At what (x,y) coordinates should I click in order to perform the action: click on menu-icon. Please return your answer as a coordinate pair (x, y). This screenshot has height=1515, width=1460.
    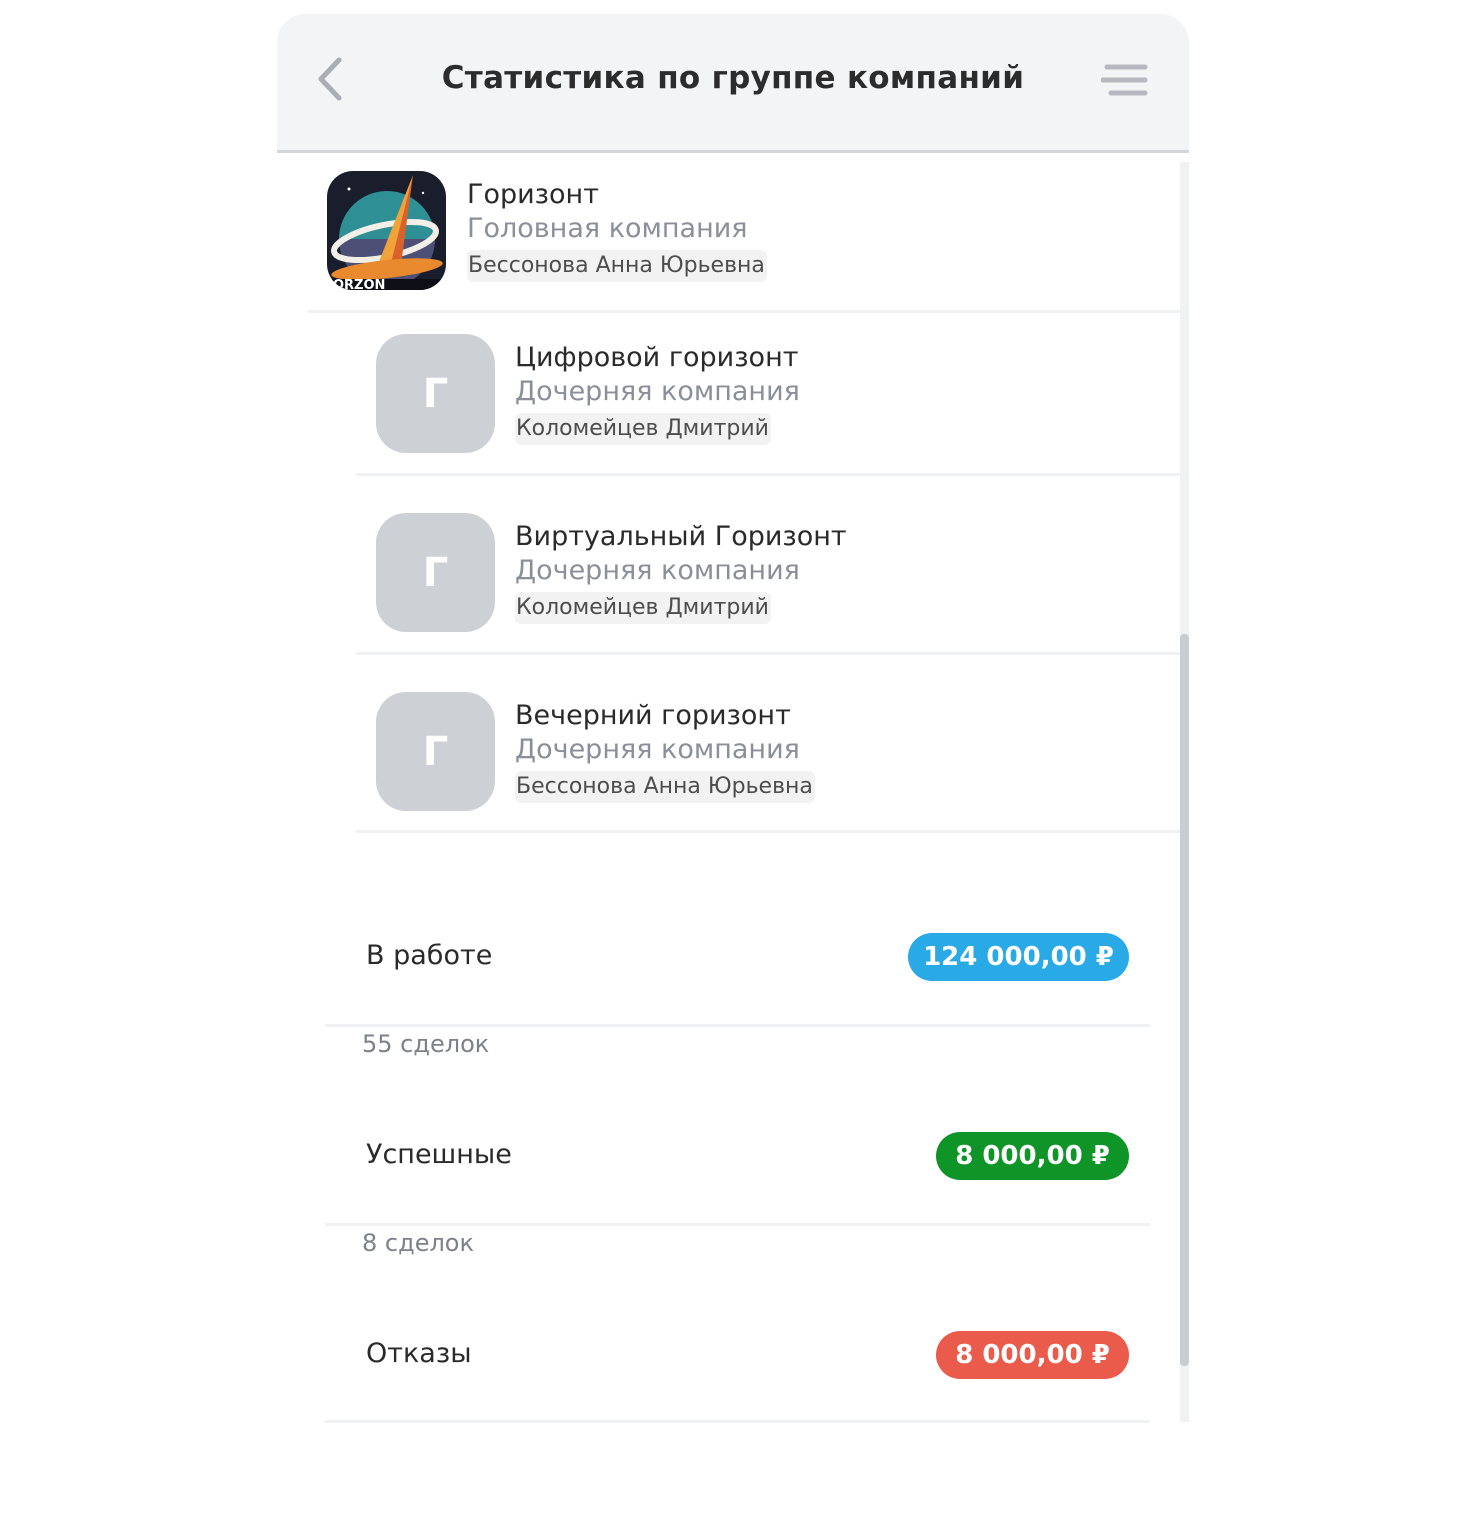
    Looking at the image, I should click on (1124, 80).